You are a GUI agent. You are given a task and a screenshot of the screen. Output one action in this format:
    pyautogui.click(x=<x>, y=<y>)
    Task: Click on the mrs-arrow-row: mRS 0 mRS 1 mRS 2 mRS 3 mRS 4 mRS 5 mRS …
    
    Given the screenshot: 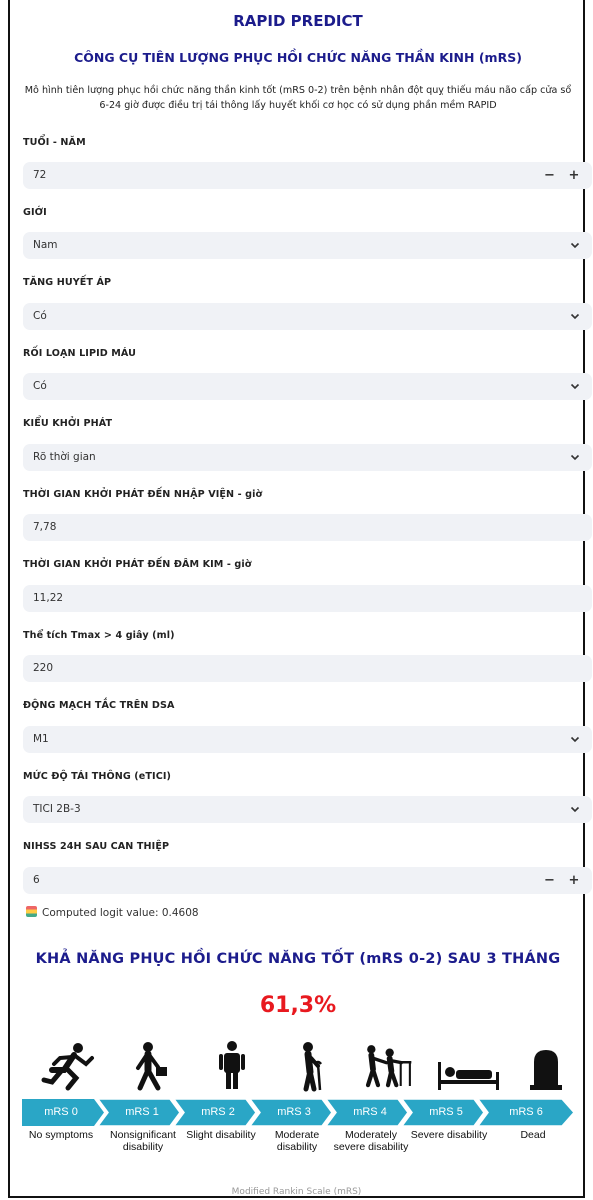 What is the action you would take?
    pyautogui.click(x=302, y=1112)
    